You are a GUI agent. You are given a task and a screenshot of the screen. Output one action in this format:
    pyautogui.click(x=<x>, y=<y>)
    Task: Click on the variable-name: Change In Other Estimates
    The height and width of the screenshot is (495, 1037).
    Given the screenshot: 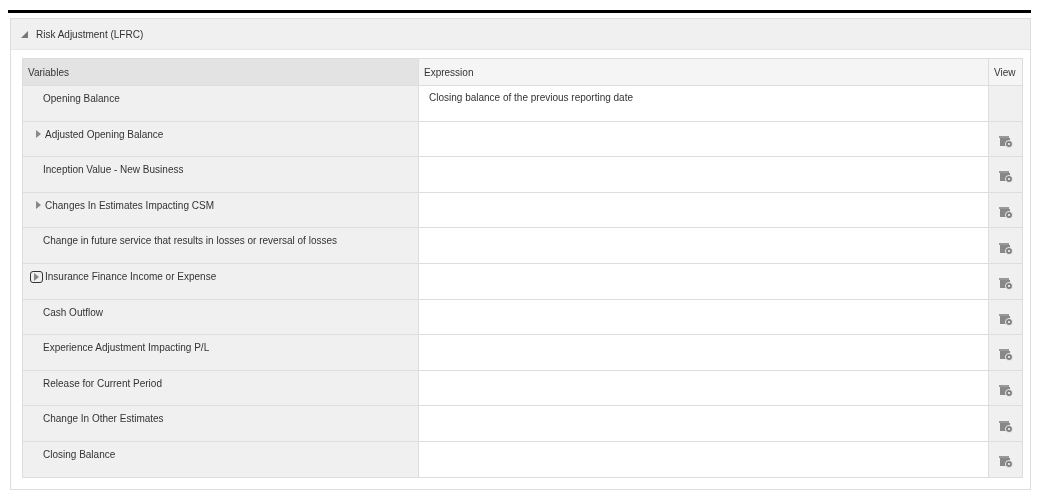 What is the action you would take?
    pyautogui.click(x=103, y=419)
    